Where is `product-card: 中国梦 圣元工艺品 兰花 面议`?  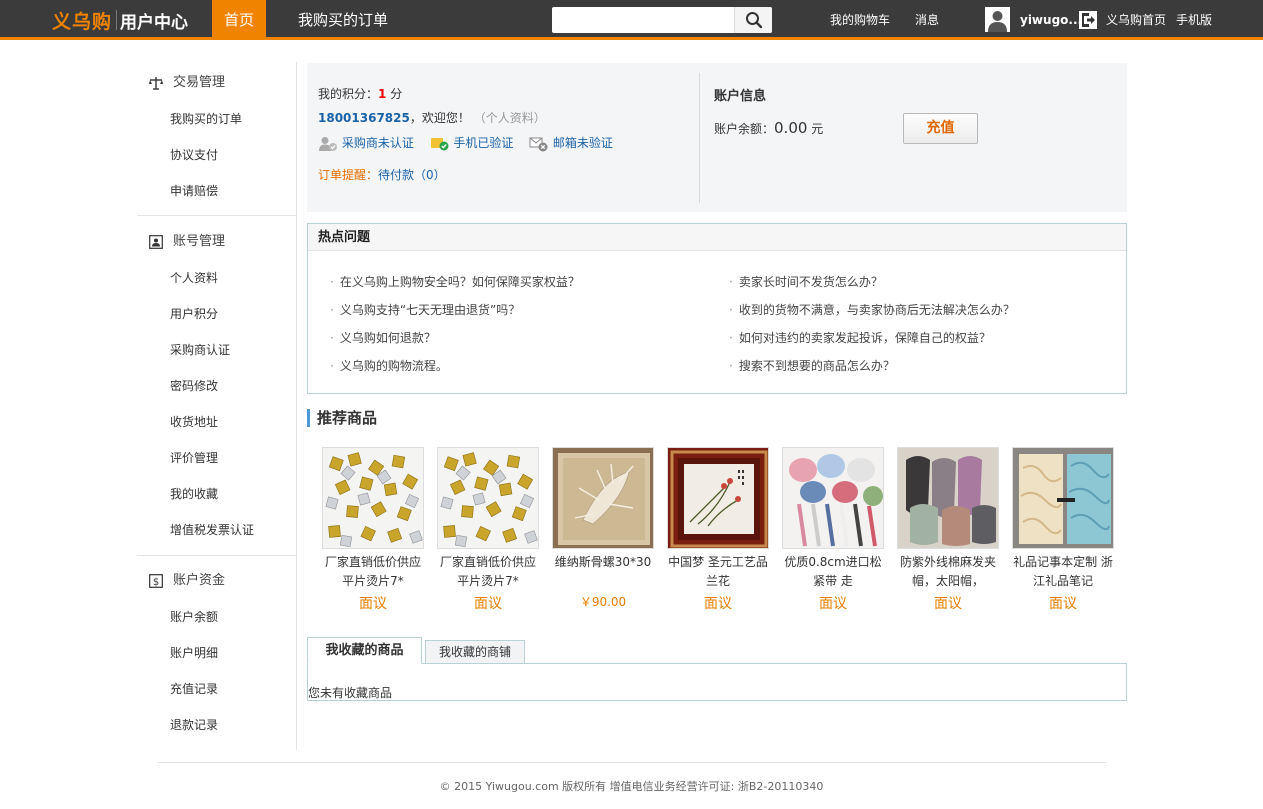 product-card: 中国梦 圣元工艺品 兰花 面议 is located at coordinates (718, 530).